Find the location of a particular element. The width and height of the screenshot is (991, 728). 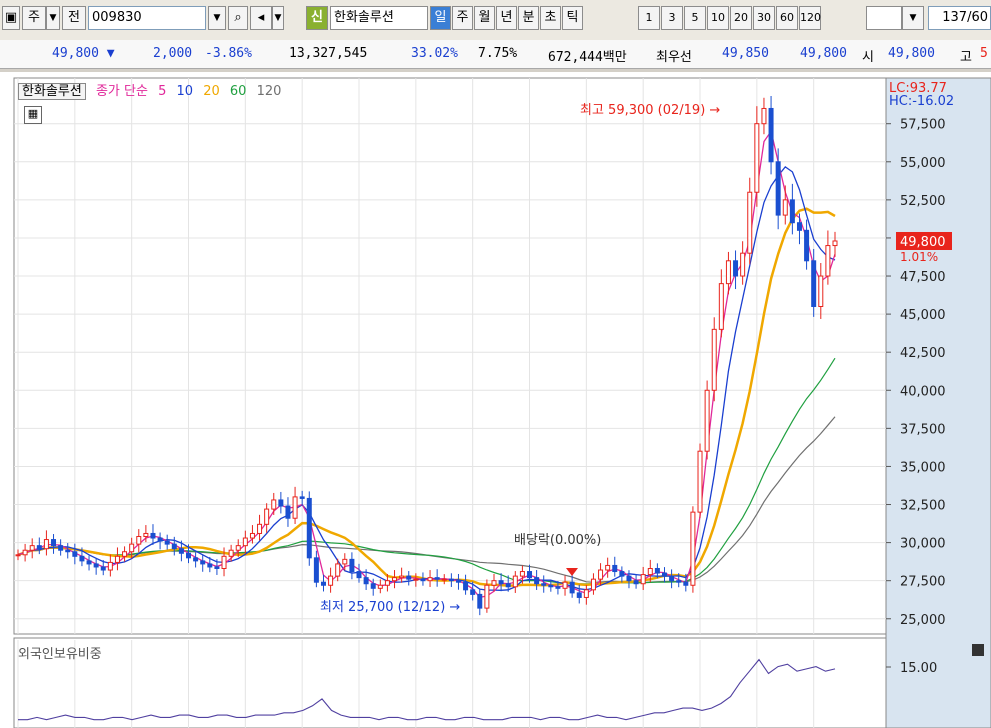

y-tick-label: 57,500 is located at coordinates (923, 125).